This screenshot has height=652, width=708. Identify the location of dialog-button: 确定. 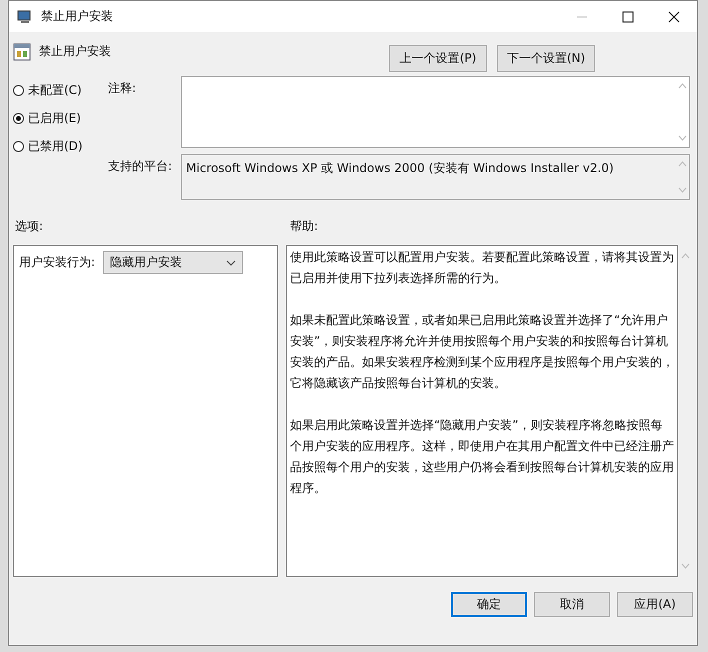
(489, 604).